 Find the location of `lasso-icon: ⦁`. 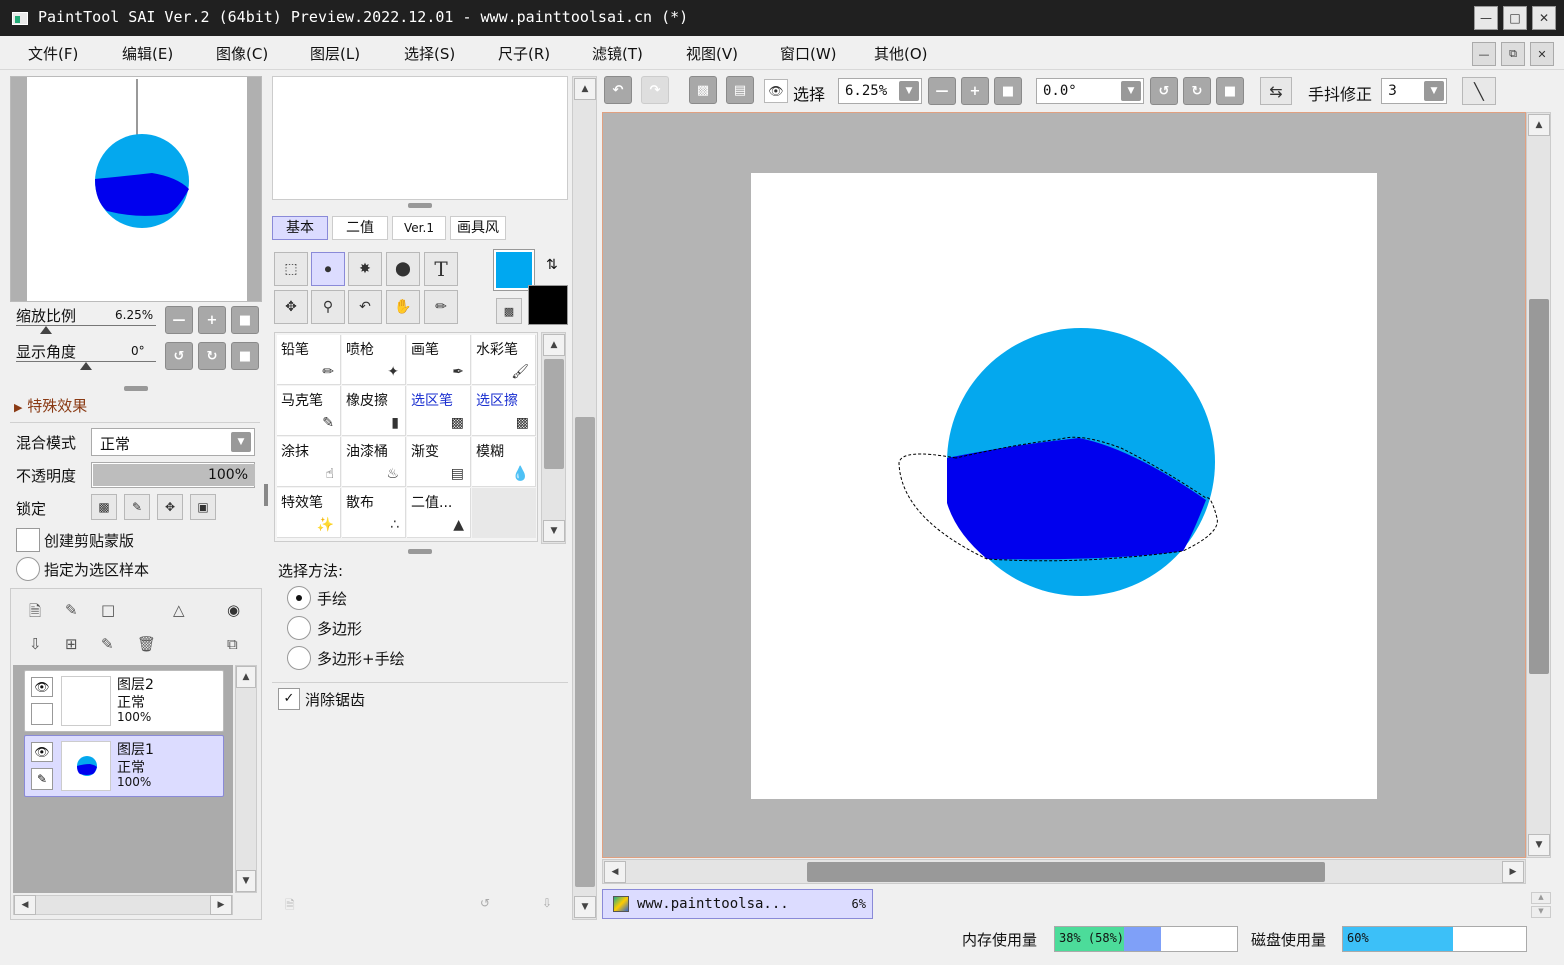

lasso-icon: ⦁ is located at coordinates (328, 269).